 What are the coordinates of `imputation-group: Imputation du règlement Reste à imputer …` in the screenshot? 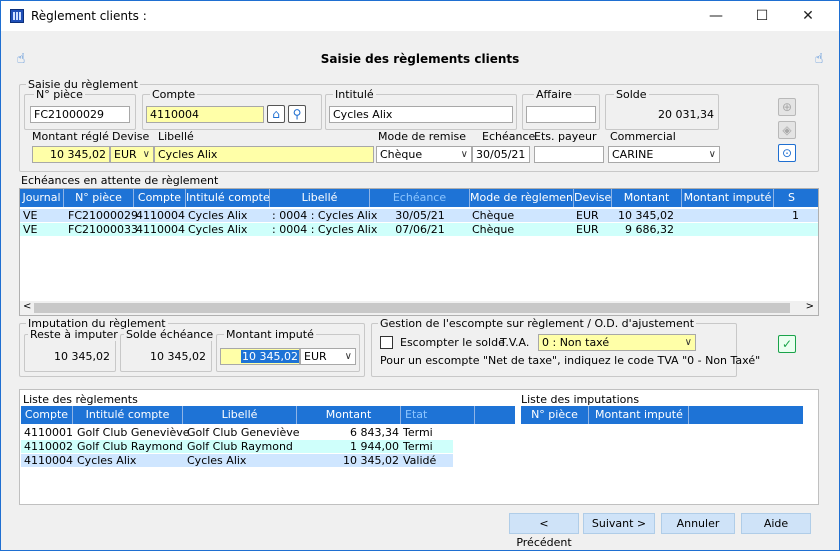 It's located at (192, 347).